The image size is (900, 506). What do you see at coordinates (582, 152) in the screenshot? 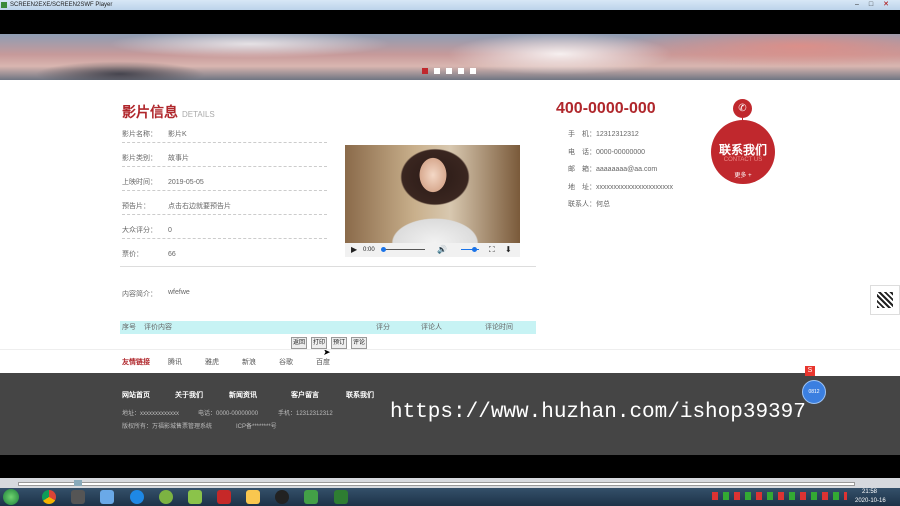
I see `contact-label: 电 话：` at bounding box center [582, 152].